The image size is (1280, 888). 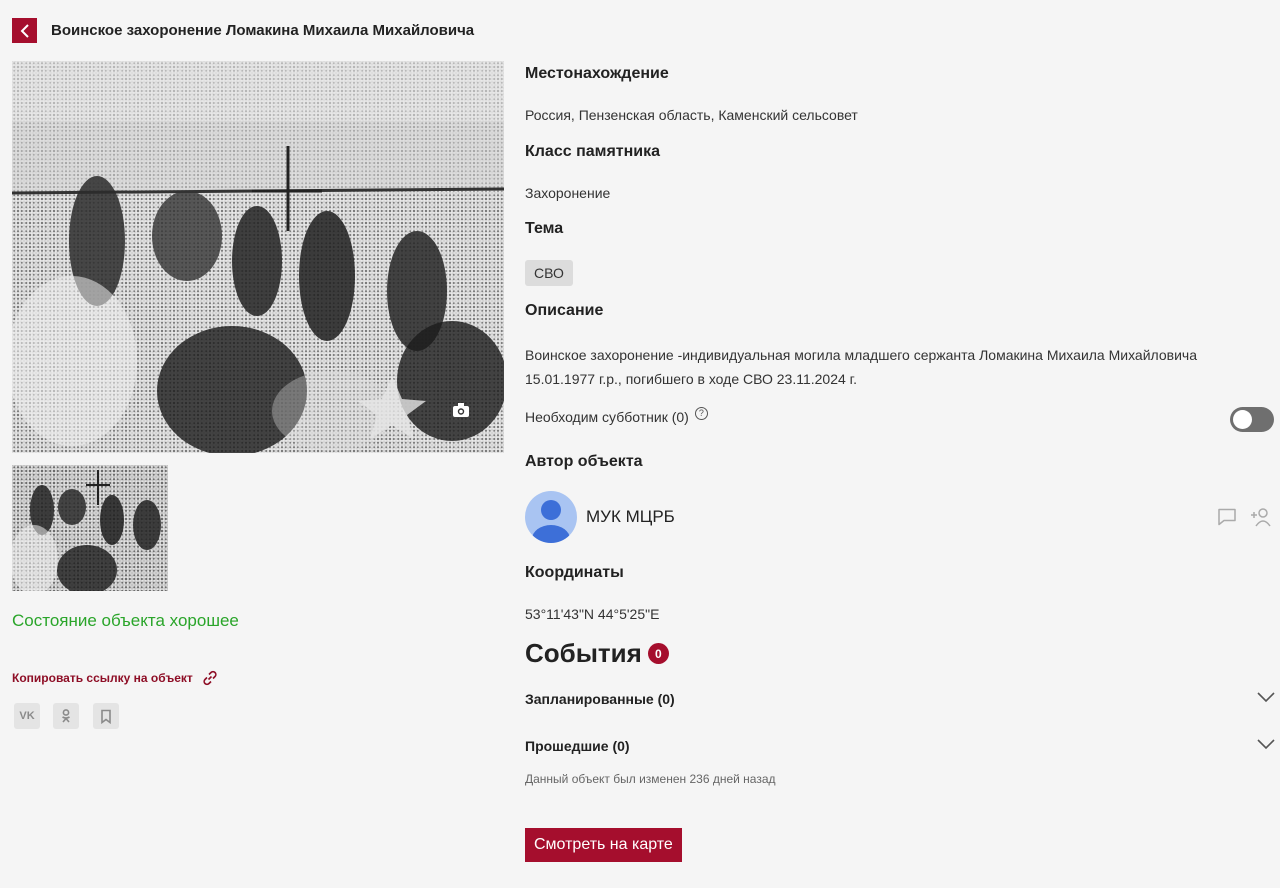 I want to click on cleanup-label: Необходим субботник (0), so click(x=607, y=417).